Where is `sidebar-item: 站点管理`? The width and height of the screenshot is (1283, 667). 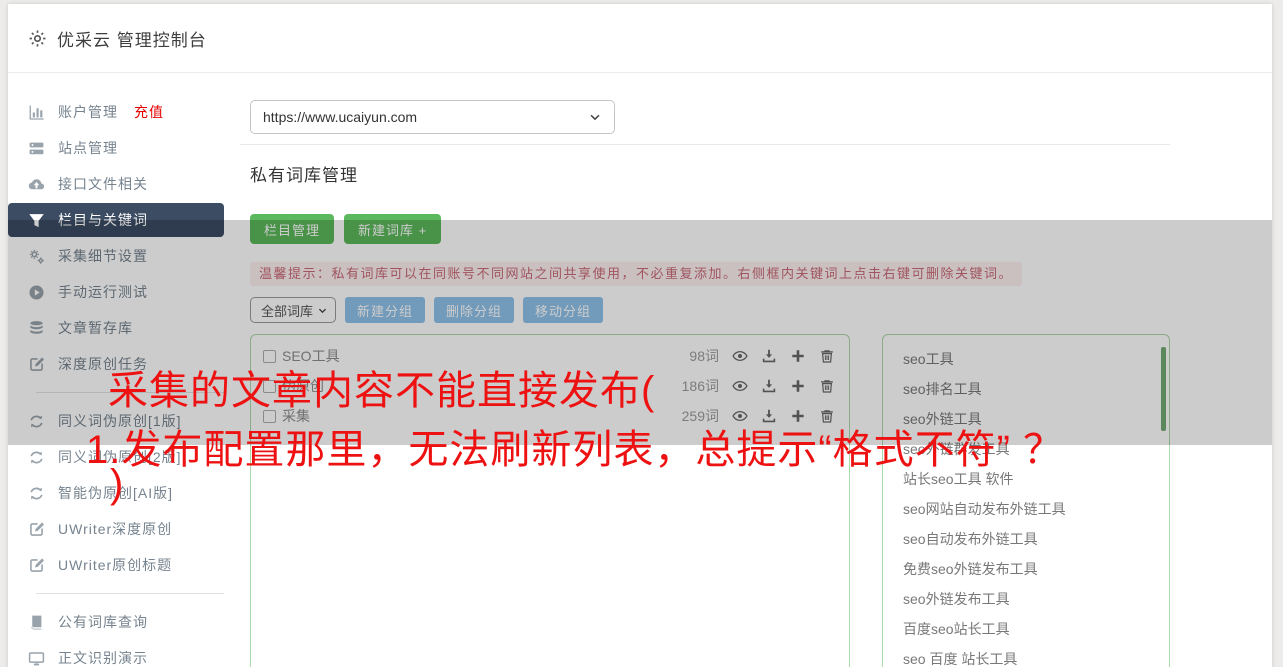
sidebar-item: 站点管理 is located at coordinates (116, 148).